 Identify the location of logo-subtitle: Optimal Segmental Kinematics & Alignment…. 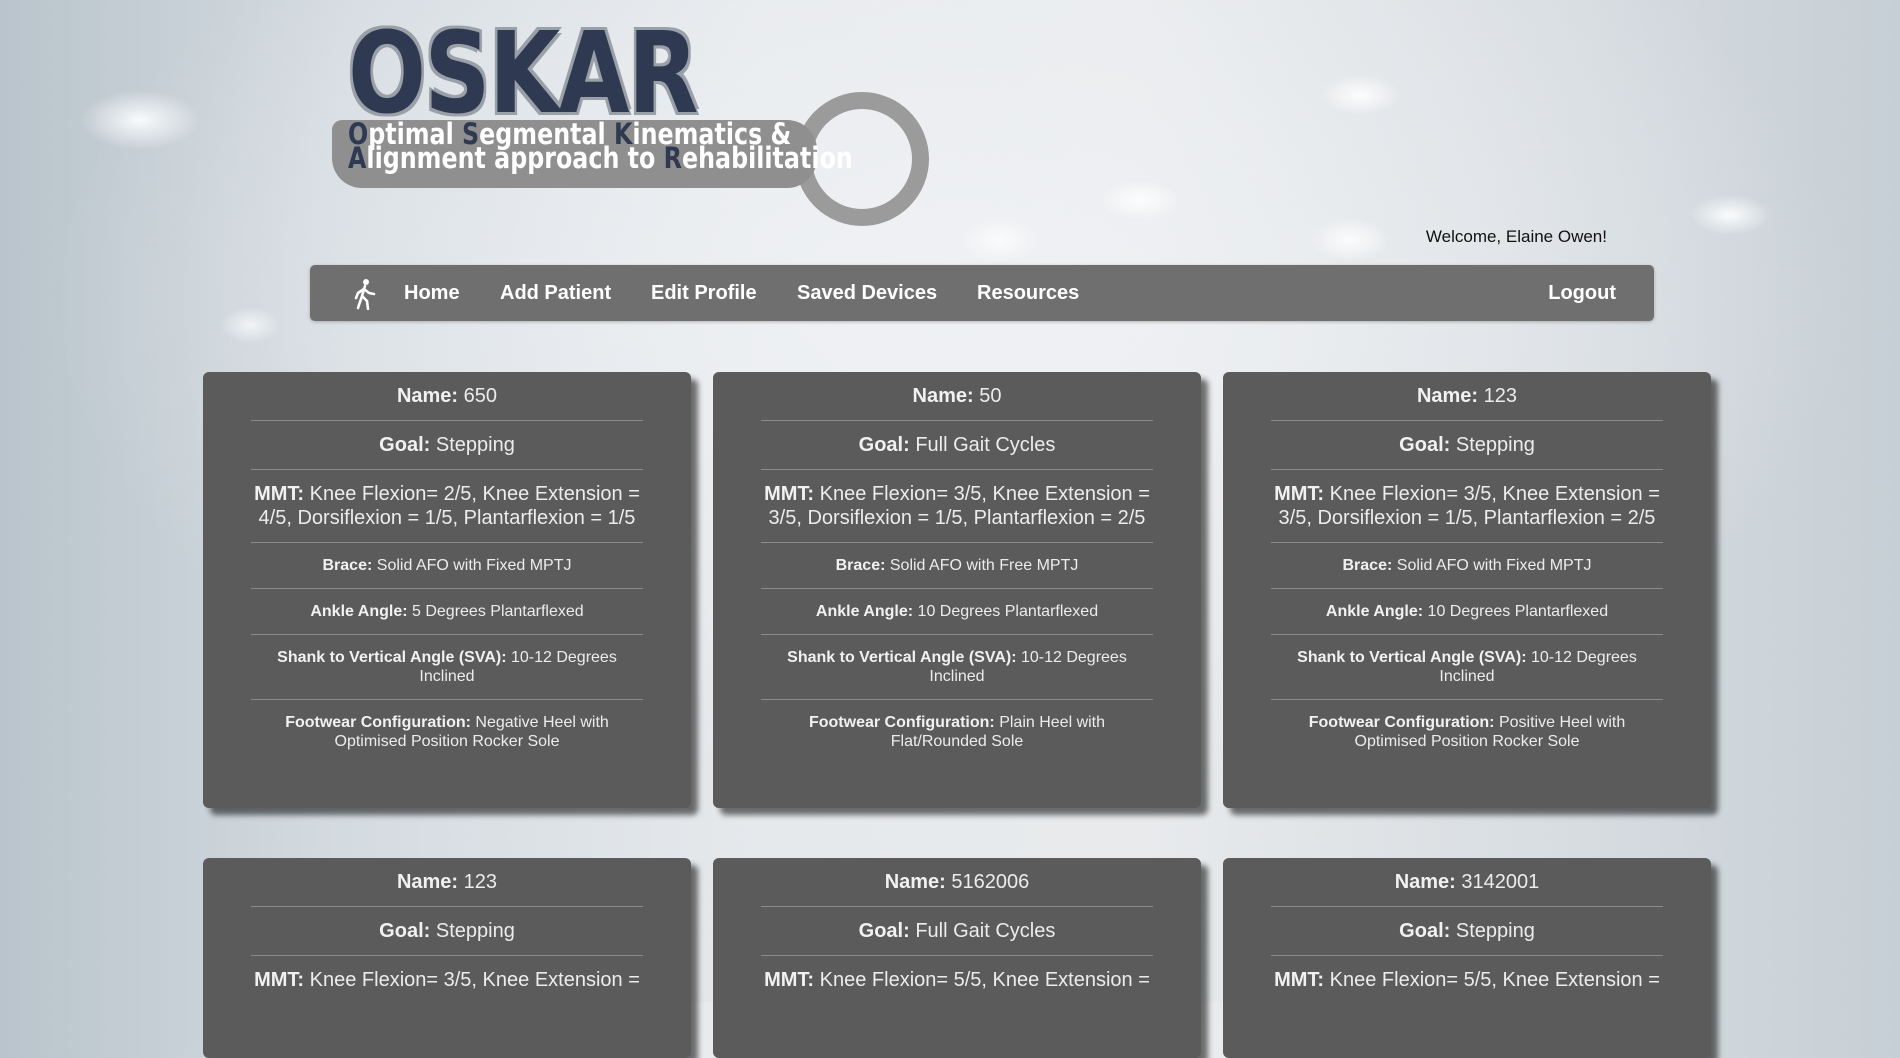
(600, 146).